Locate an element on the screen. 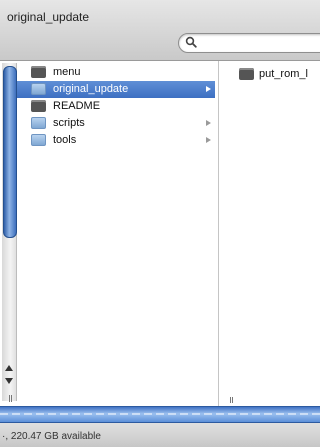  item-label: menu is located at coordinates (67, 72).